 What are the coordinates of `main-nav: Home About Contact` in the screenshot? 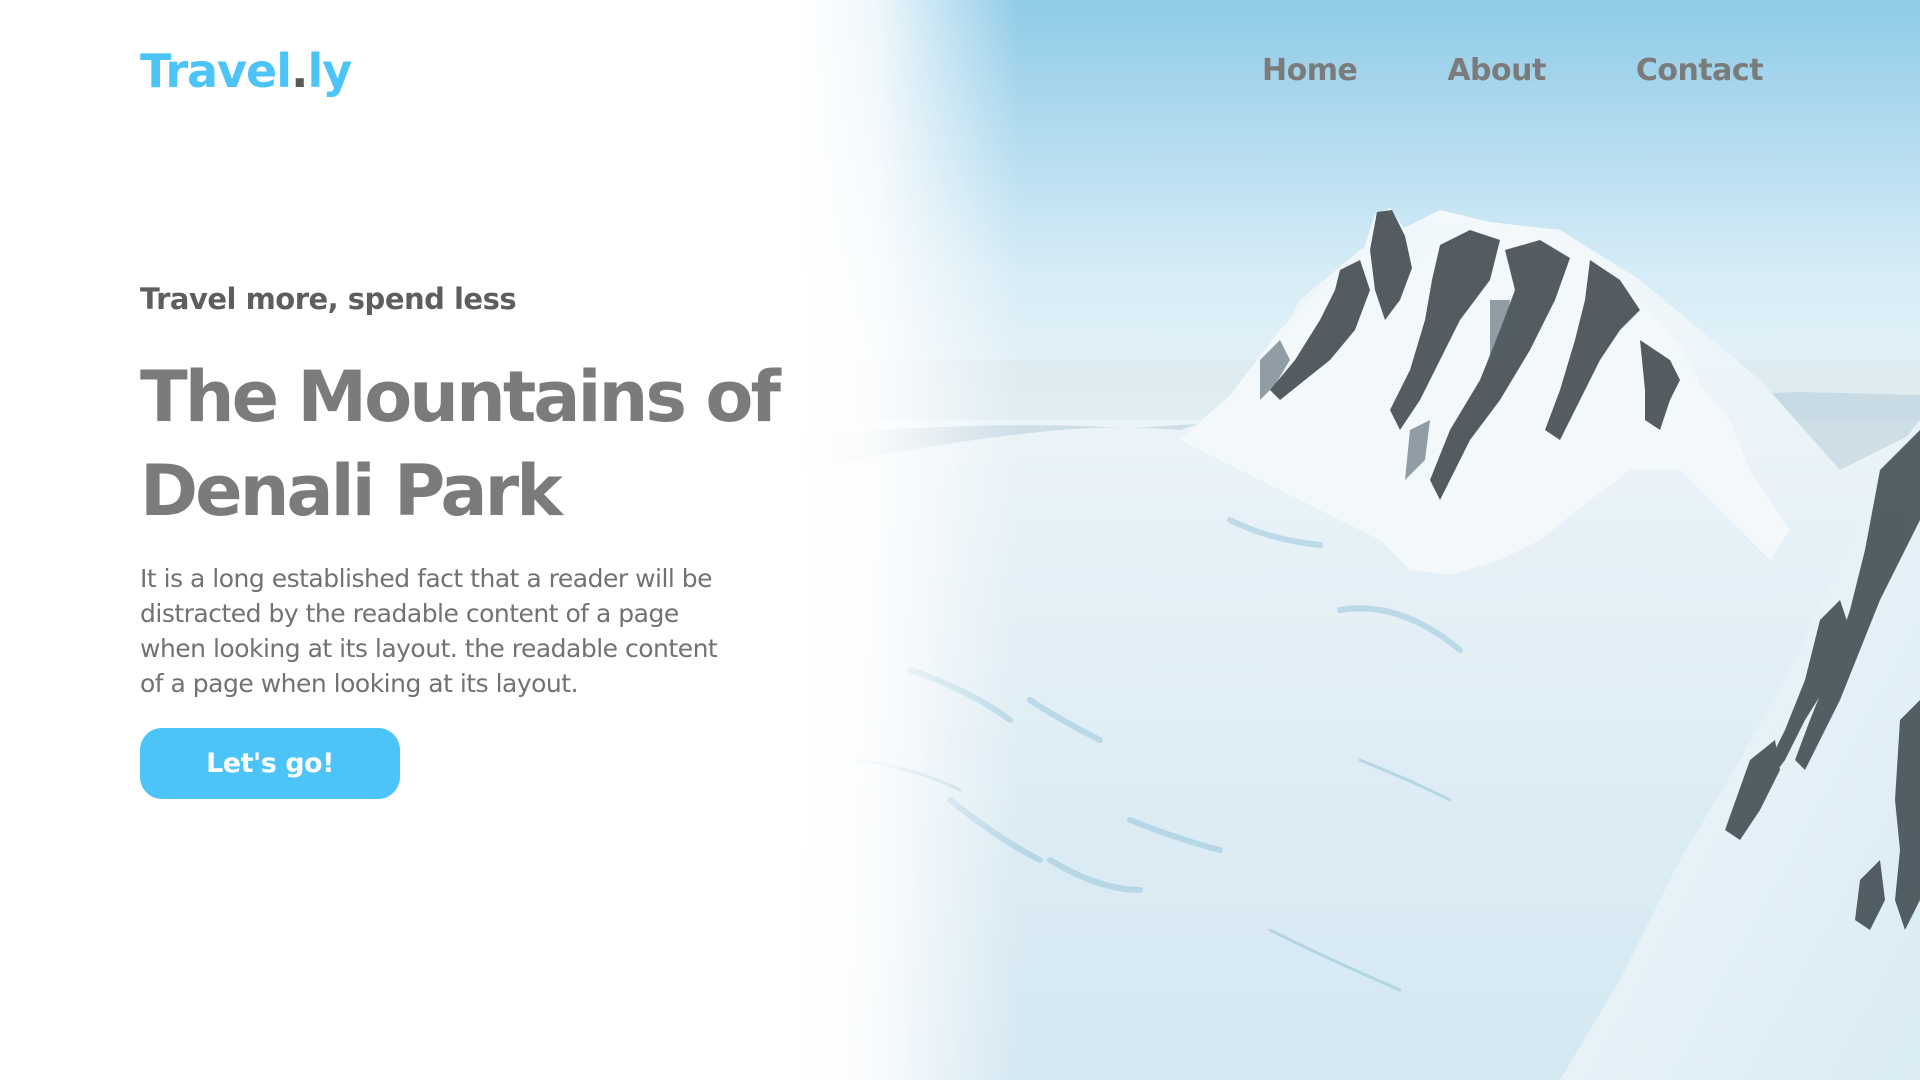 It's located at (1513, 70).